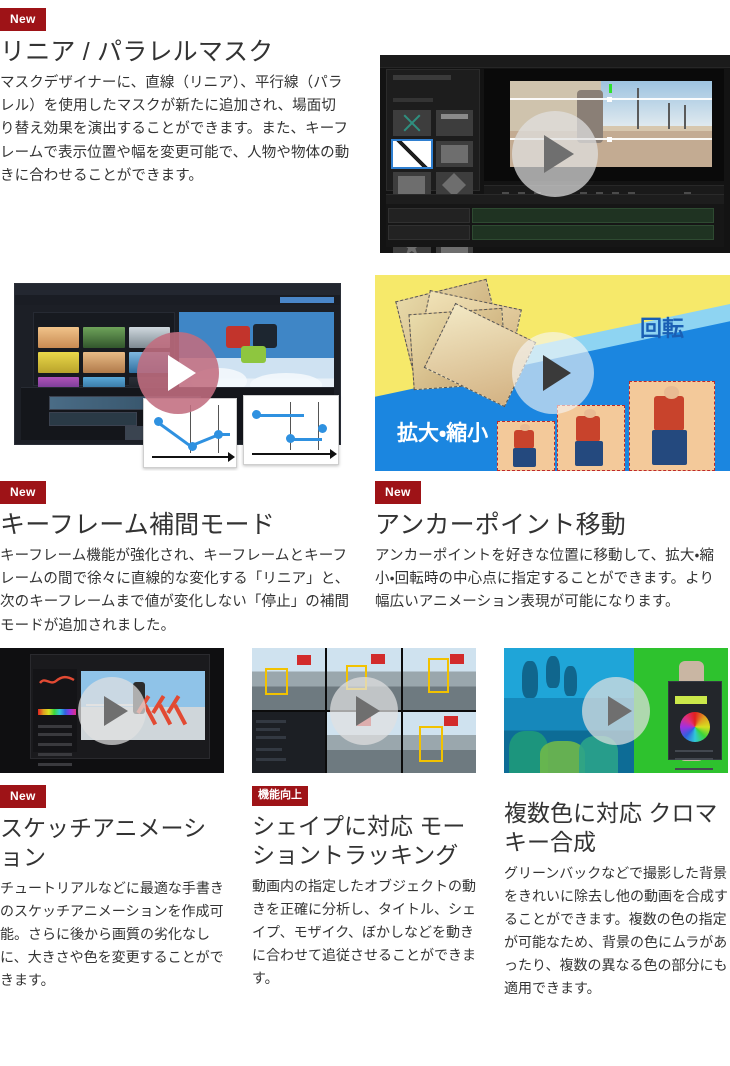  What do you see at coordinates (656, 103) in the screenshot?
I see `scene-sky` at bounding box center [656, 103].